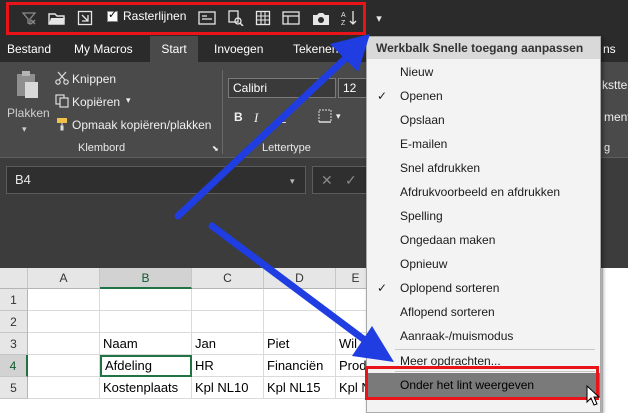 Image resolution: width=628 pixels, height=413 pixels. I want to click on row-header-5: 5, so click(14, 388).